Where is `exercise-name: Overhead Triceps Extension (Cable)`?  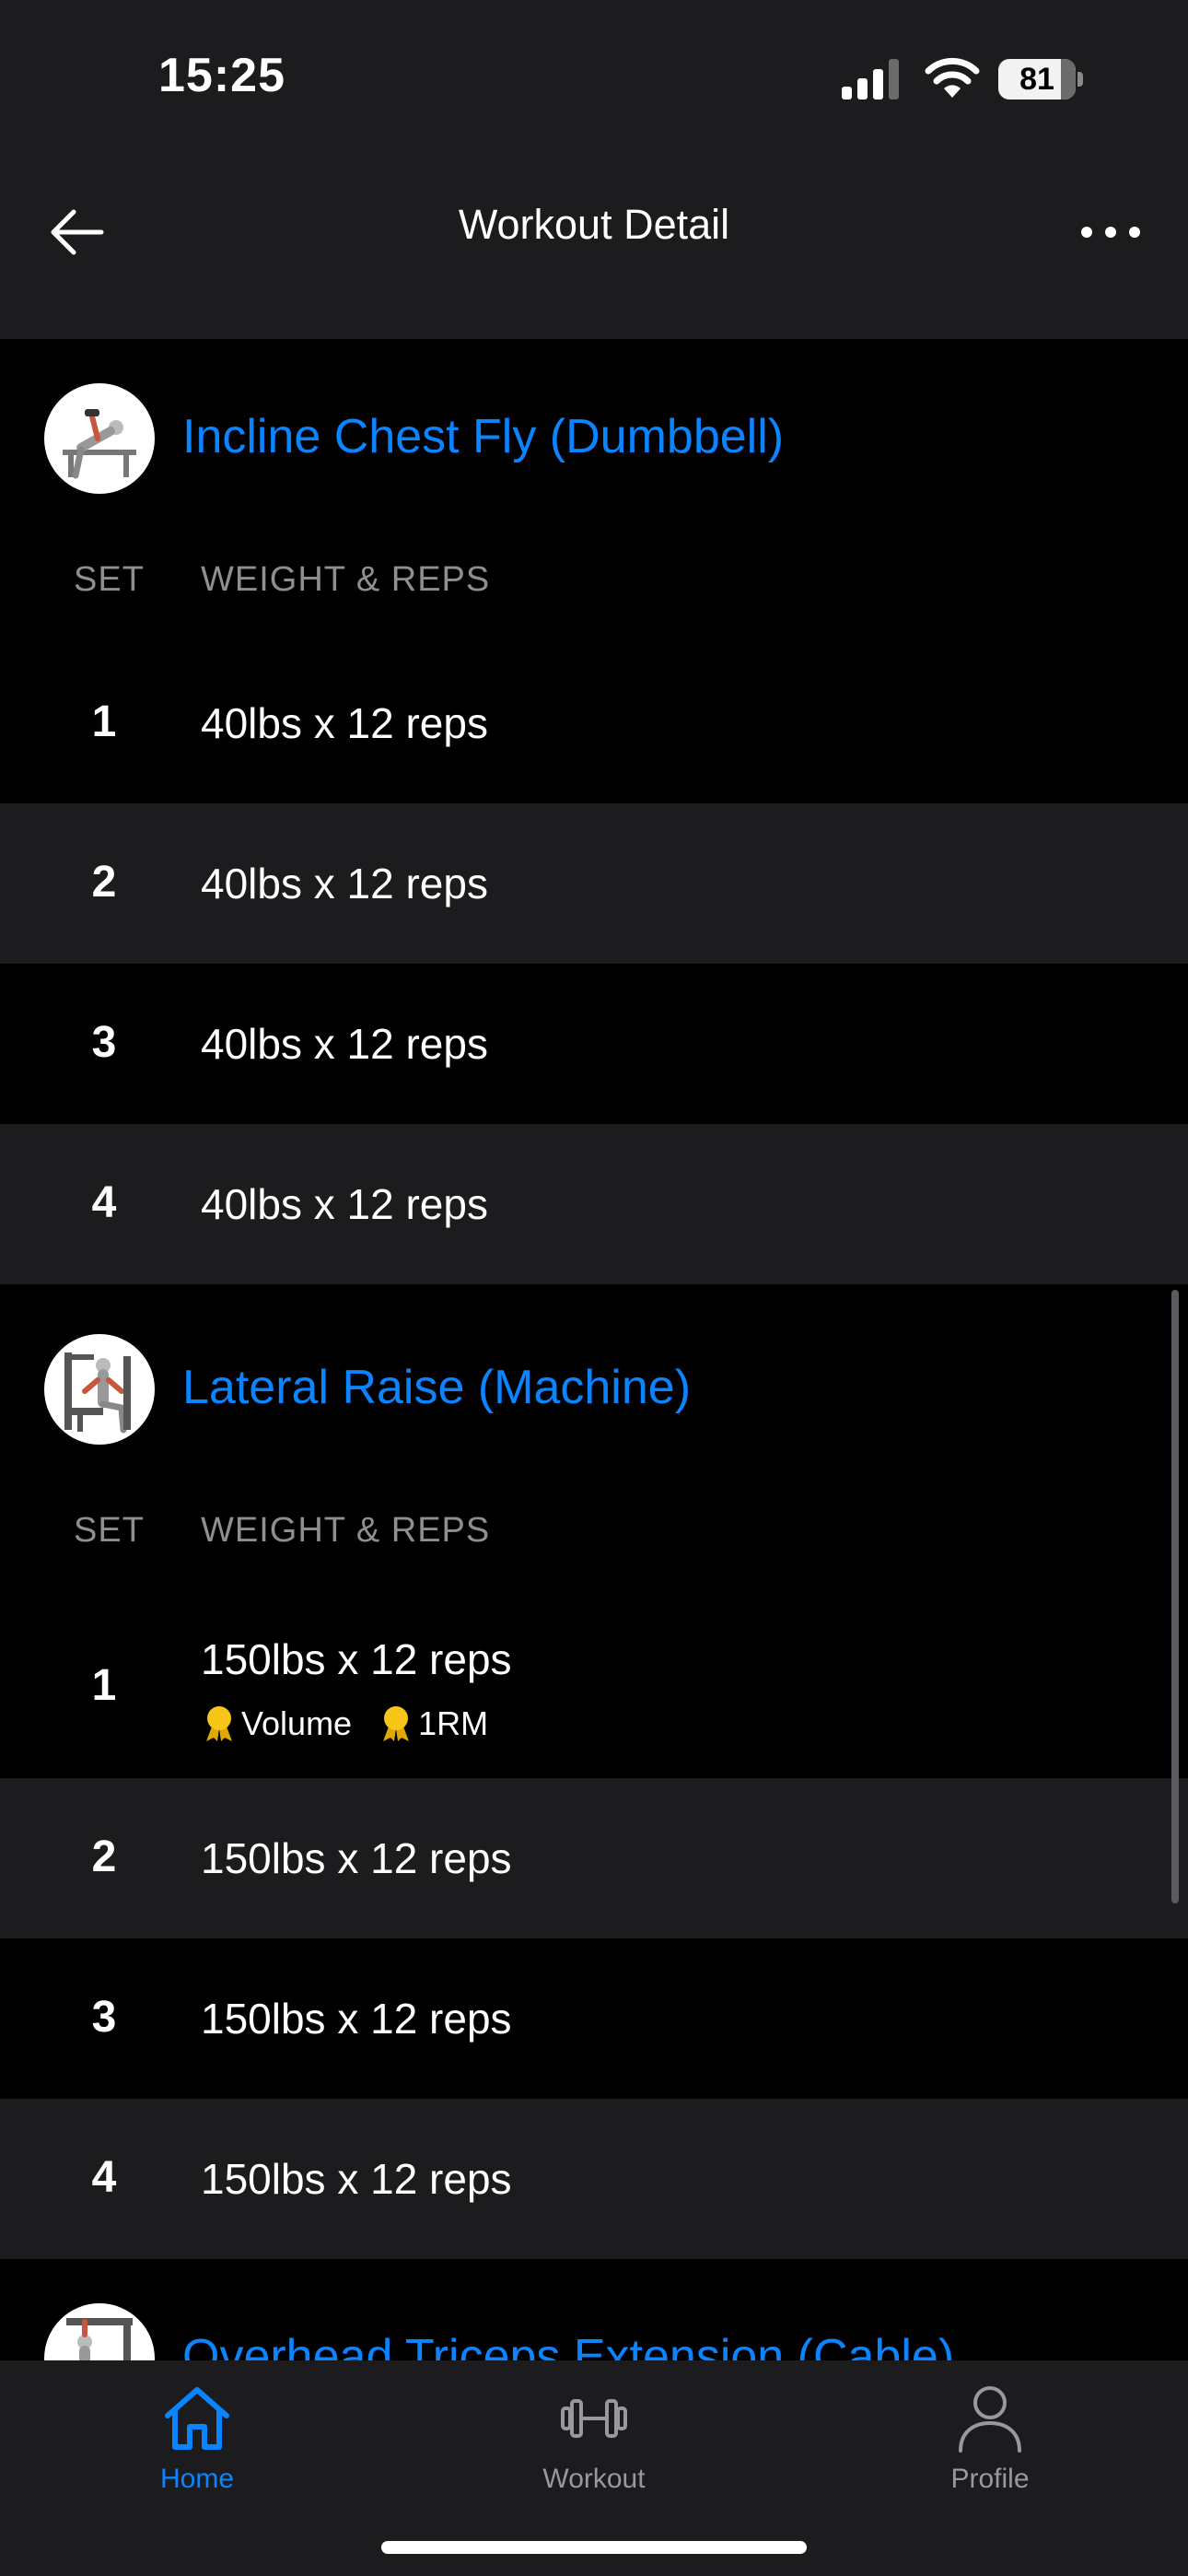
exercise-name: Overhead Triceps Extension (Cable) is located at coordinates (568, 2344).